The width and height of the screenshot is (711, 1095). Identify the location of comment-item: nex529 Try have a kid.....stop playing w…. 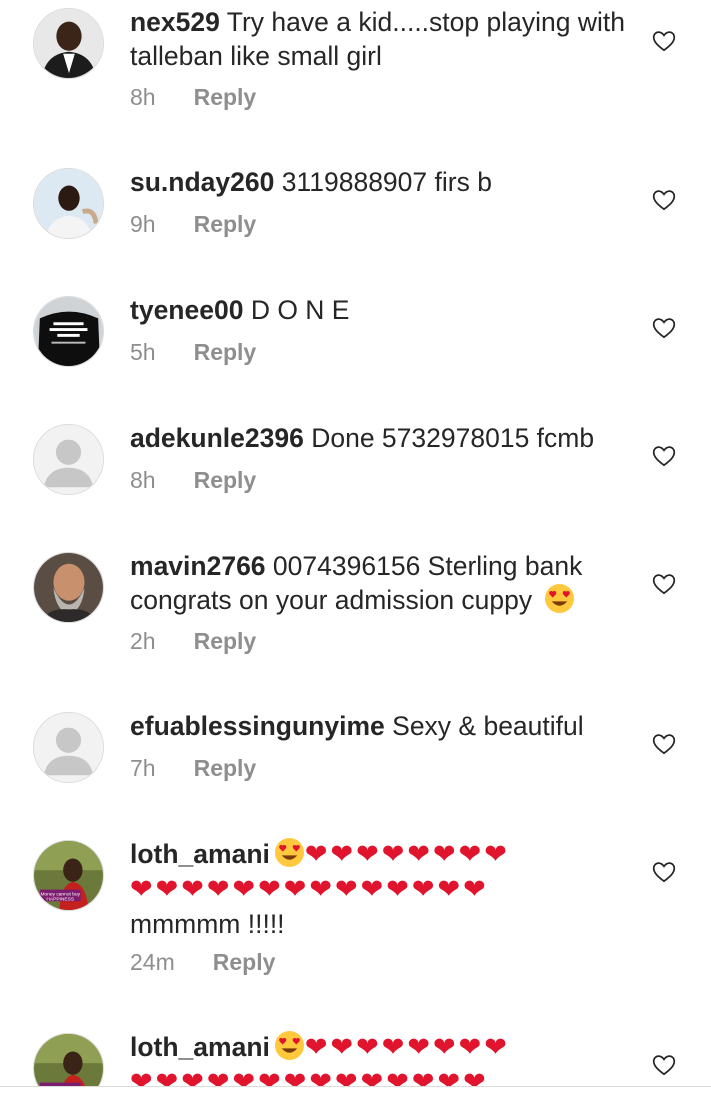
(355, 65).